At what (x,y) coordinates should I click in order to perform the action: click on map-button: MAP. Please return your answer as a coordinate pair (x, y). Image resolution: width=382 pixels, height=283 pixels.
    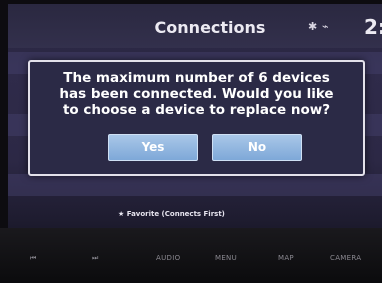
    Looking at the image, I should click on (286, 258).